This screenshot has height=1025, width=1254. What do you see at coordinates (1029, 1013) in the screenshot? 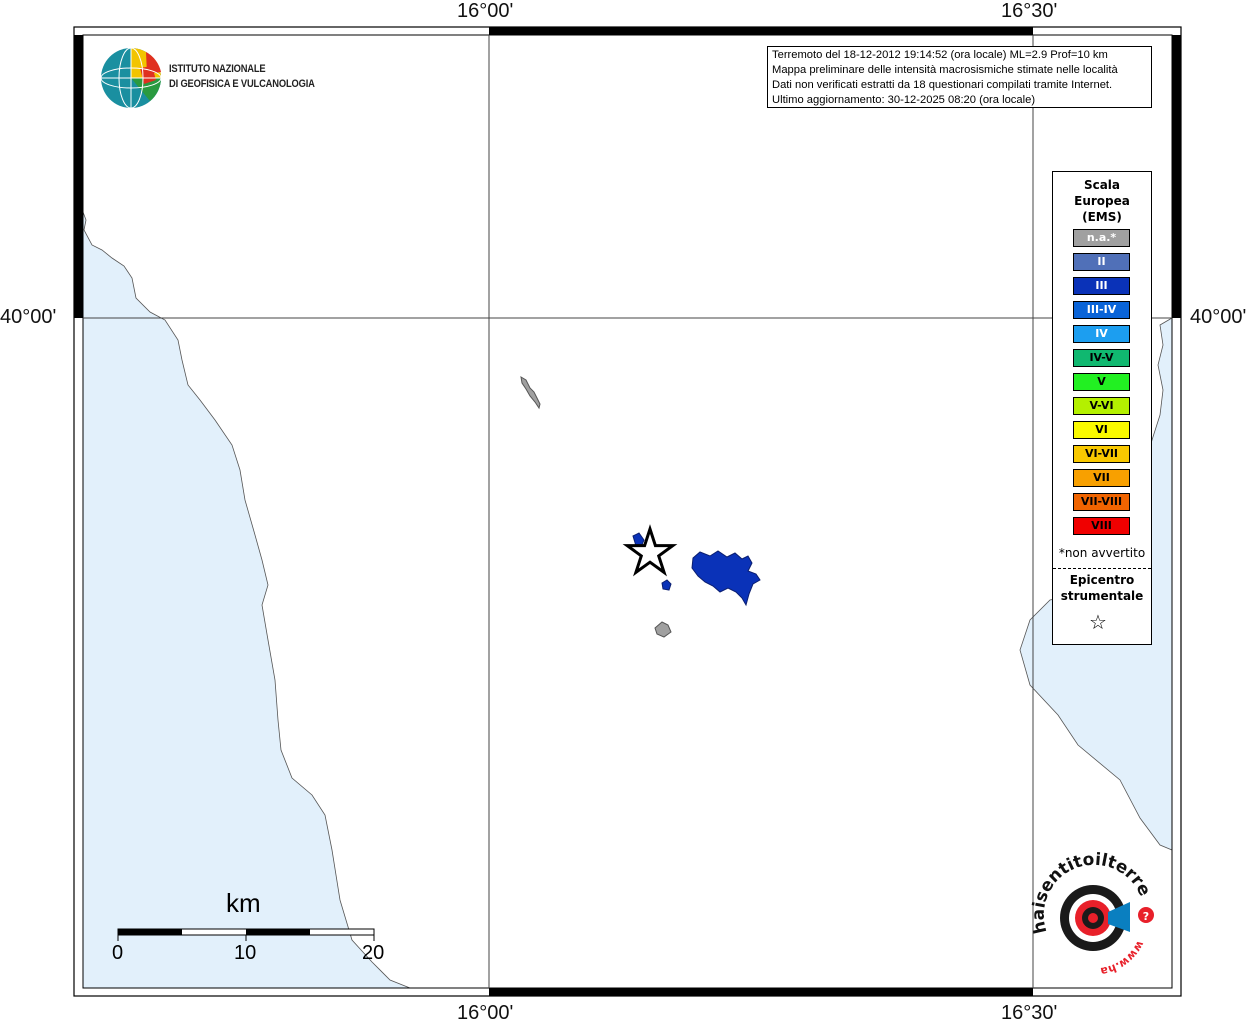
I see `lon-label-bottom-right: 16°30'` at bounding box center [1029, 1013].